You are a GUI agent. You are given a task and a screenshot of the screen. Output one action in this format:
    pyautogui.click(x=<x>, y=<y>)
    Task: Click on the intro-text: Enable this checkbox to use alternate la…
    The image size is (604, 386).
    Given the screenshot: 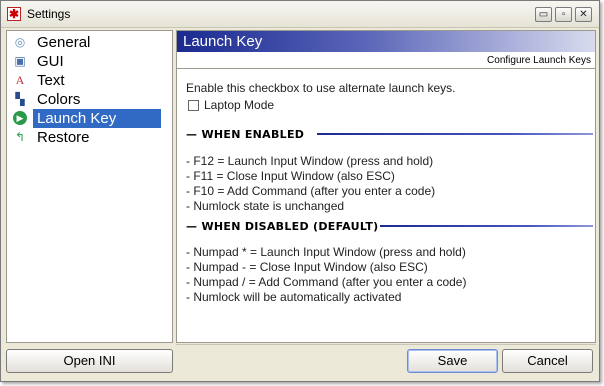 What is the action you would take?
    pyautogui.click(x=321, y=88)
    